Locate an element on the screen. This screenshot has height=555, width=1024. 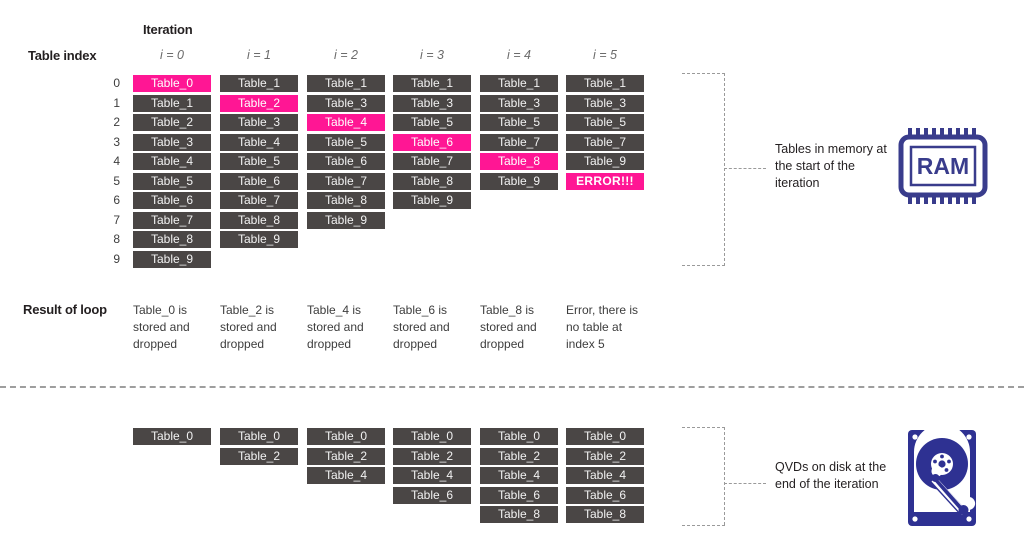
memory-cell-c3-r4: Table_7 is located at coordinates (432, 161).